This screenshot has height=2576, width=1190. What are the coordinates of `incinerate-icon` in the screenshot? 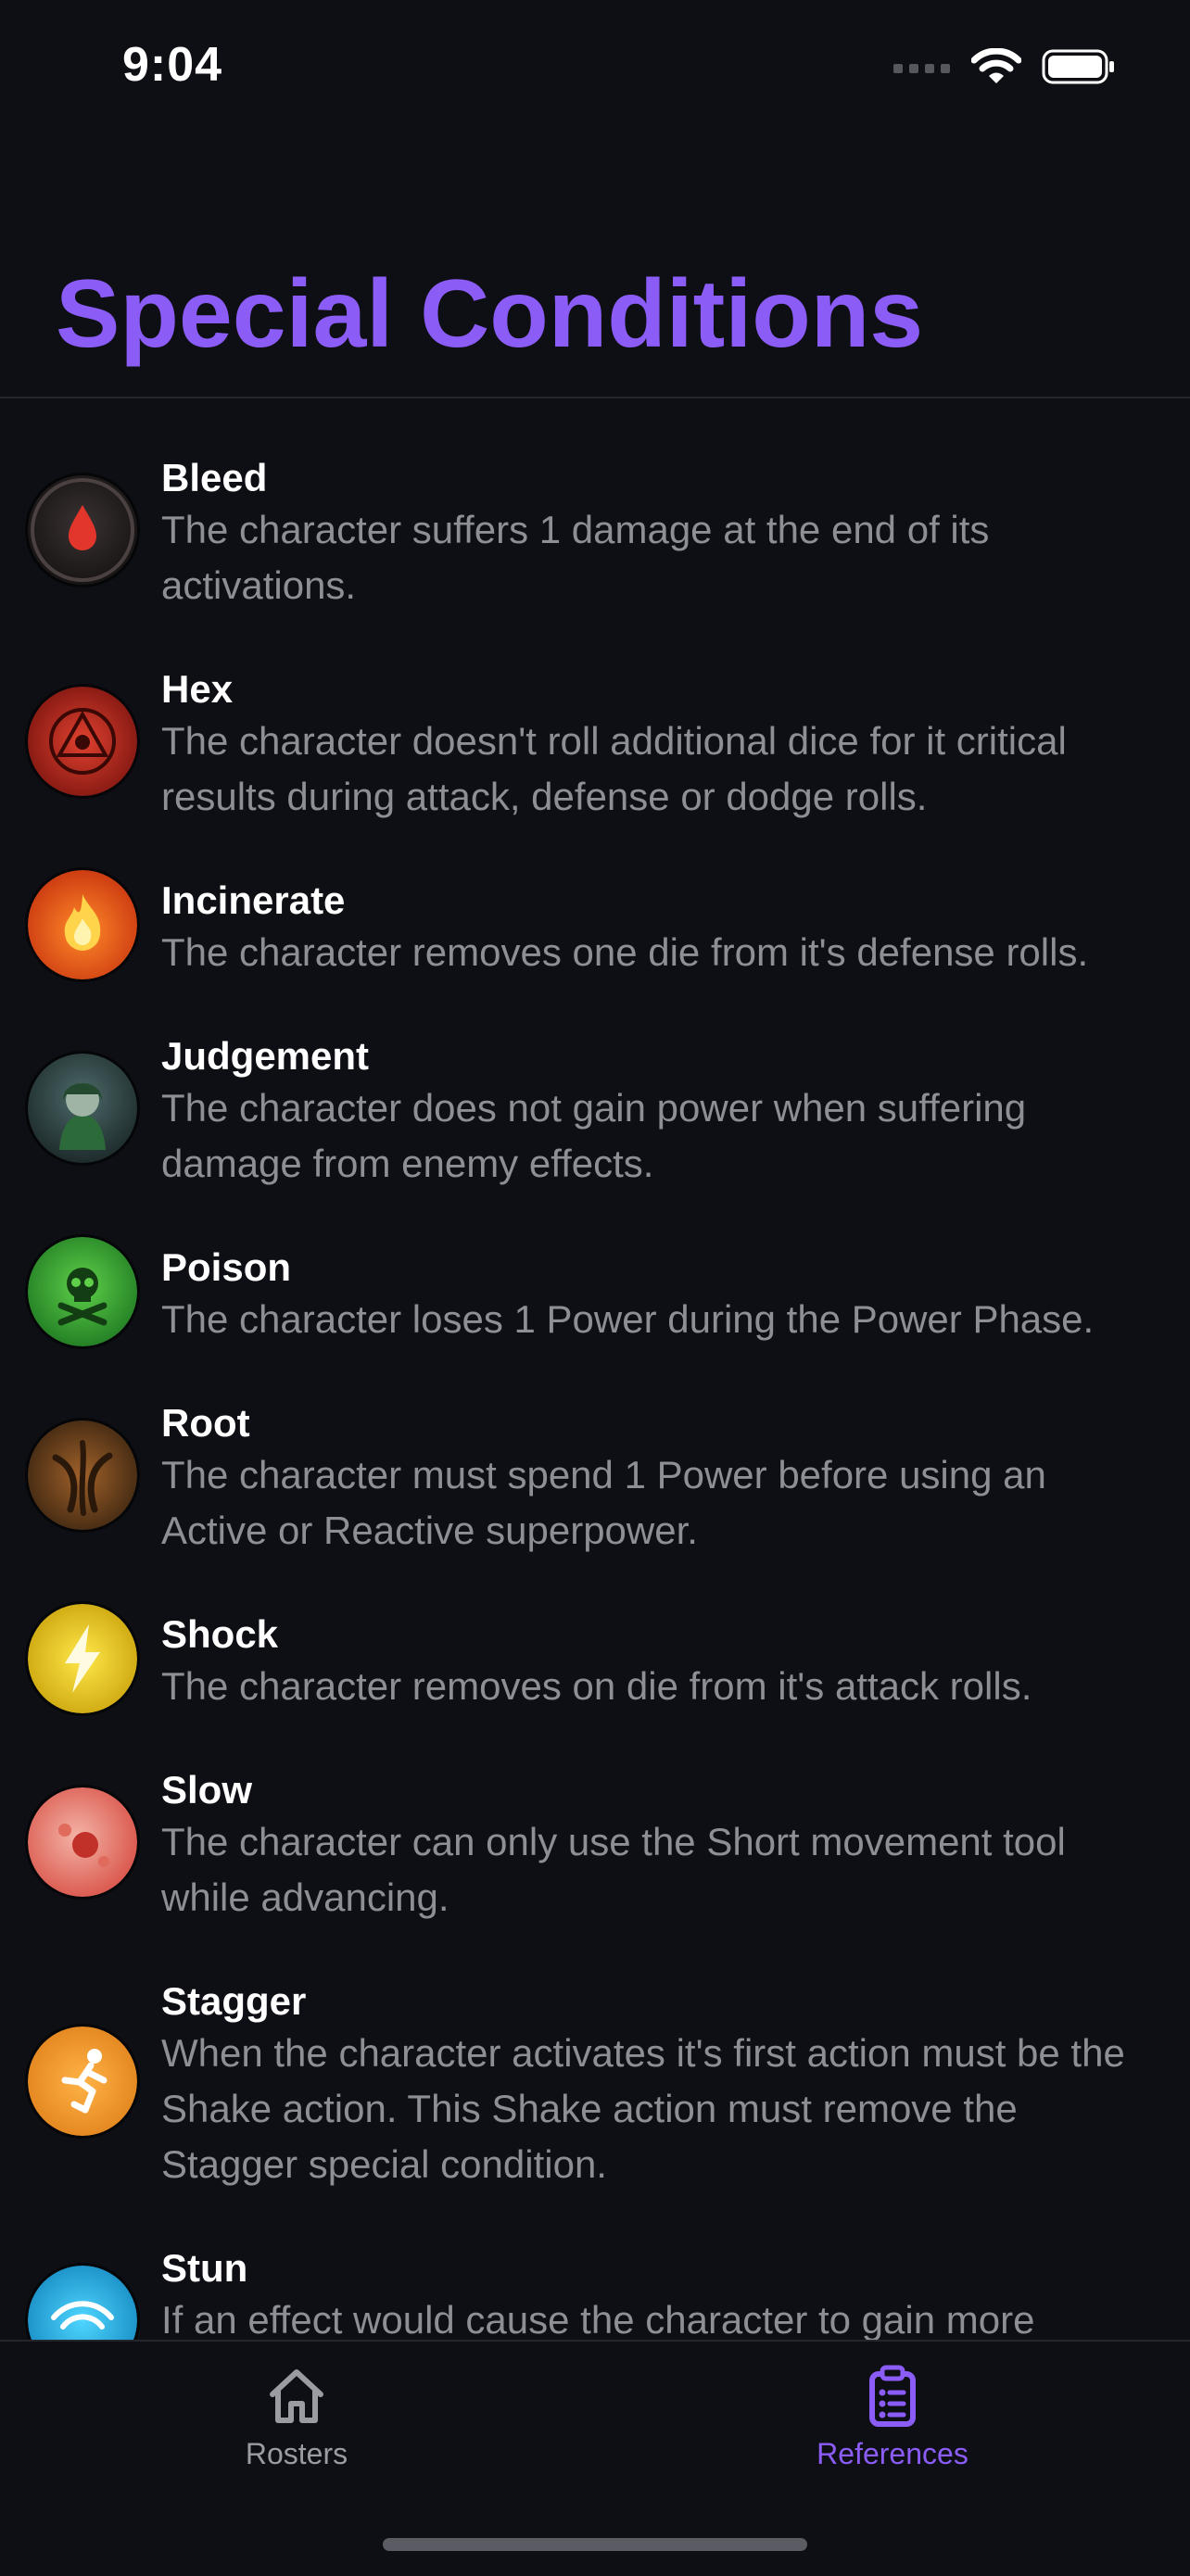 It's located at (82, 924).